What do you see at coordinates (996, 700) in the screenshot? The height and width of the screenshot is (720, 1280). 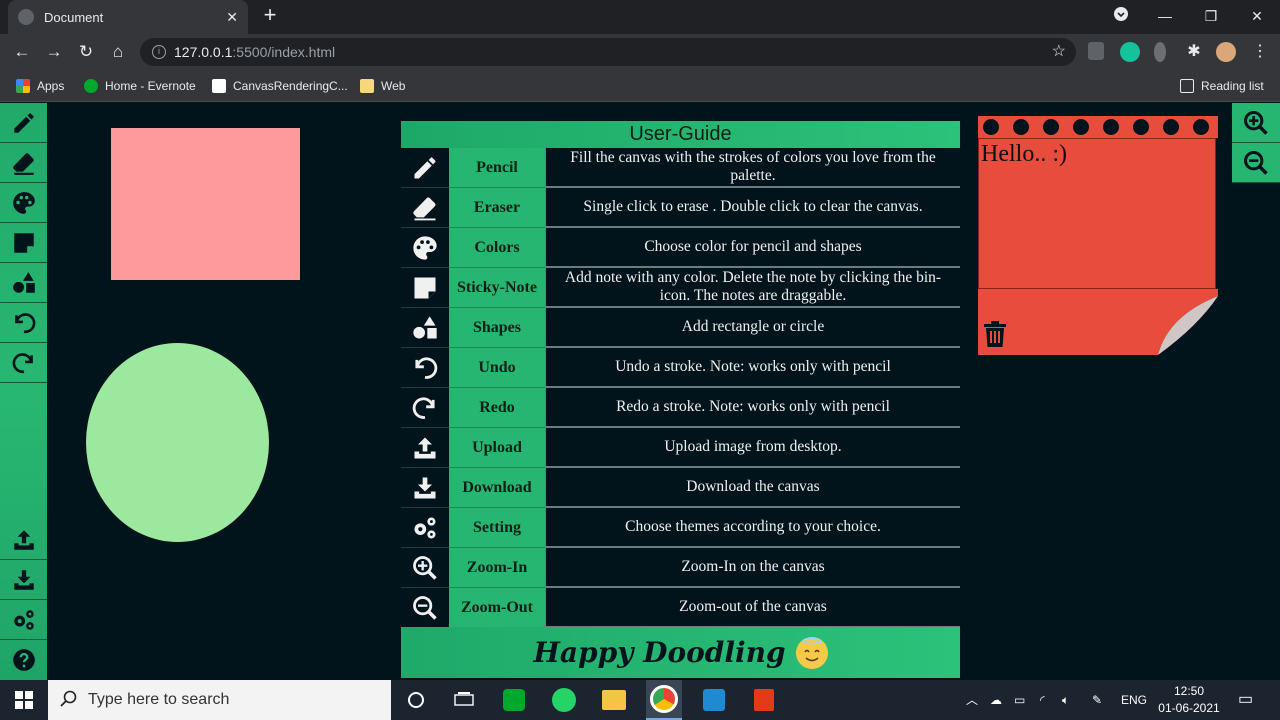 I see `onedrive-icon: ☁` at bounding box center [996, 700].